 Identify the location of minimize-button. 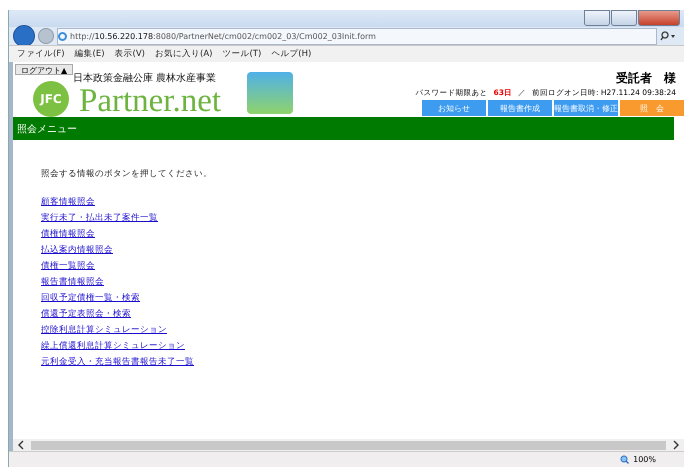
(597, 18).